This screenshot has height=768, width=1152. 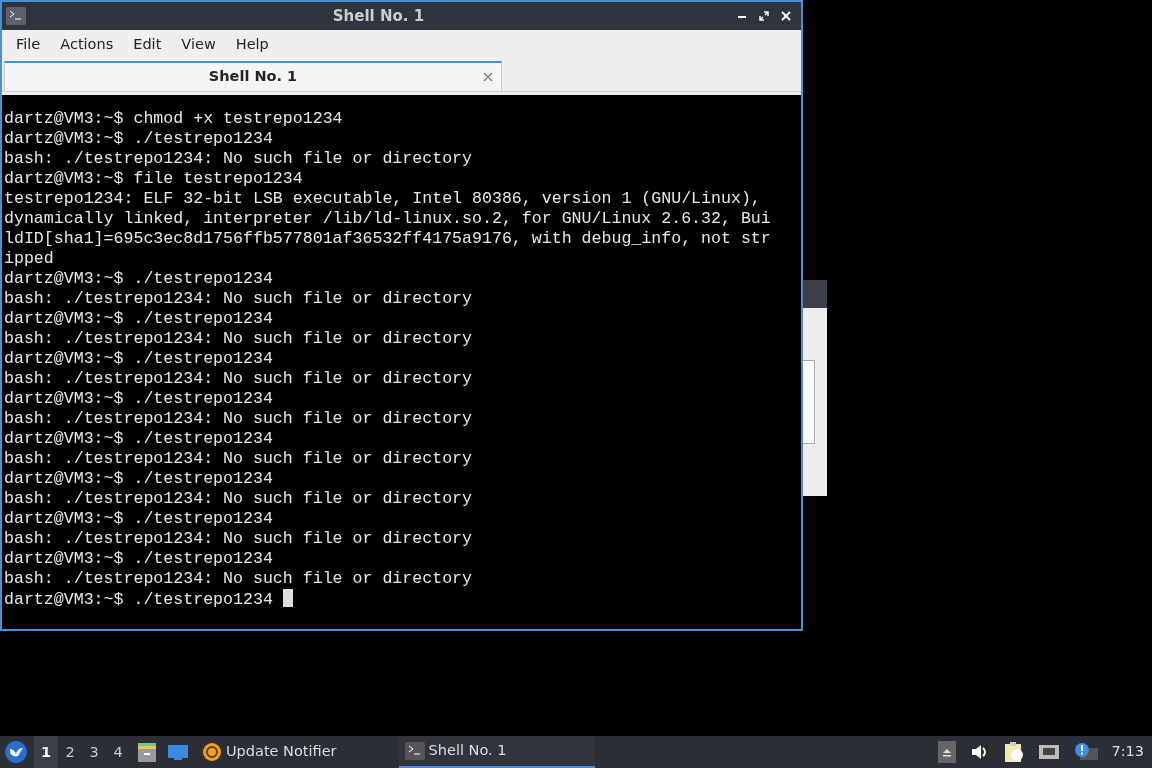 What do you see at coordinates (764, 16) in the screenshot?
I see `maximize-icon` at bounding box center [764, 16].